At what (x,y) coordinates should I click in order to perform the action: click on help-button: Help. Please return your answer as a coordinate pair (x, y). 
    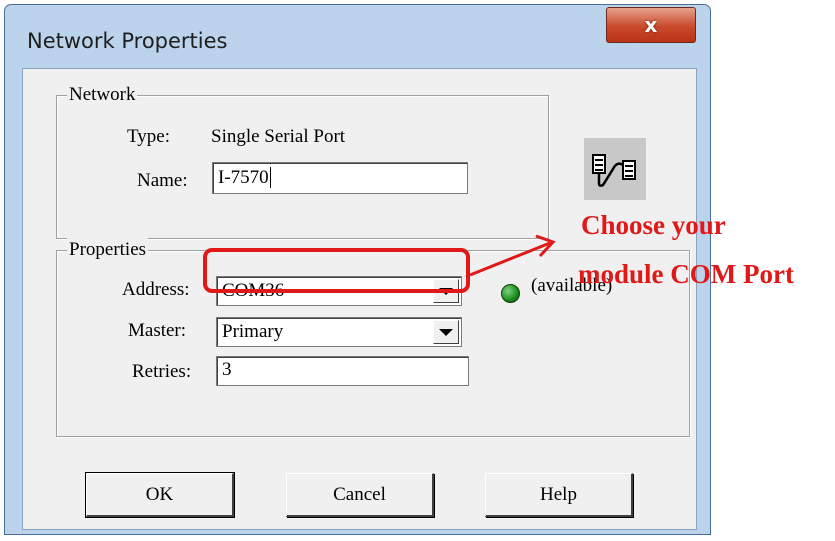
    Looking at the image, I should click on (559, 495).